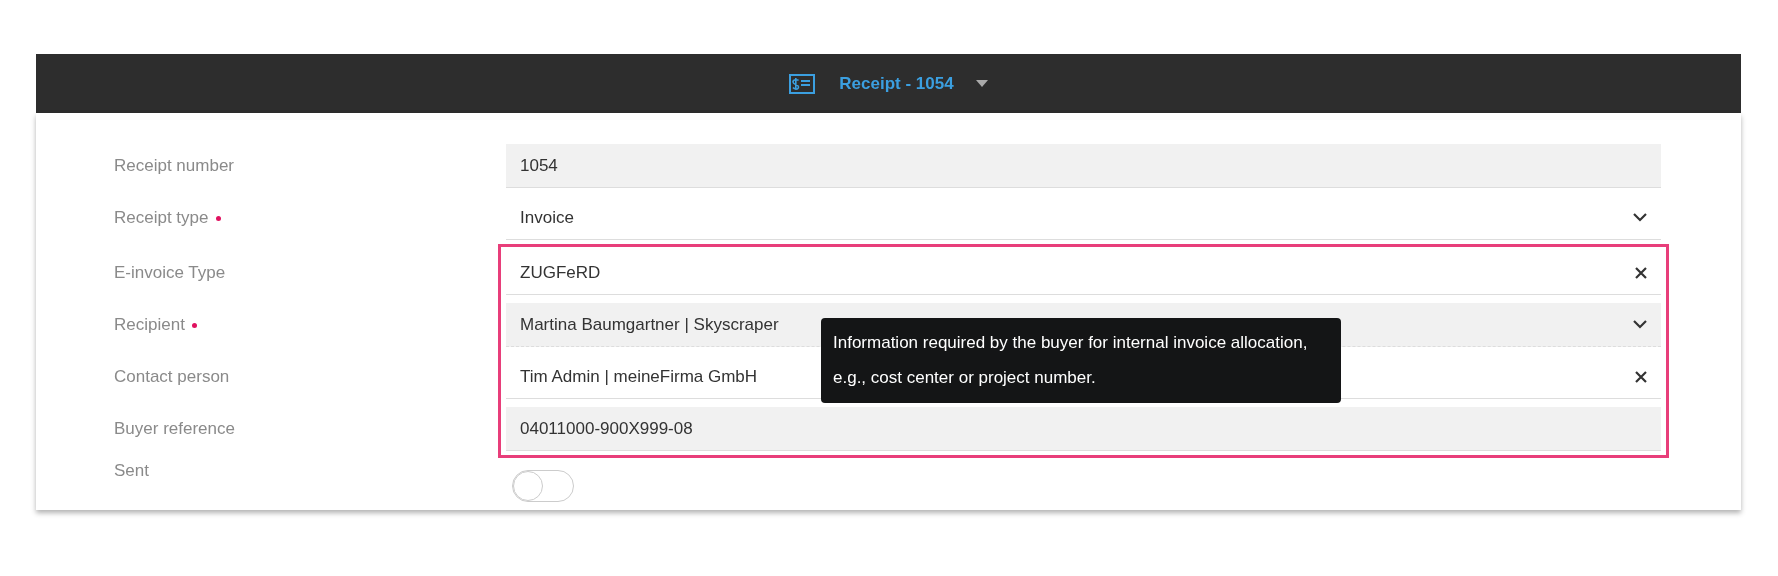 The image size is (1778, 576). What do you see at coordinates (170, 273) in the screenshot?
I see `field-label: E-invoice Type` at bounding box center [170, 273].